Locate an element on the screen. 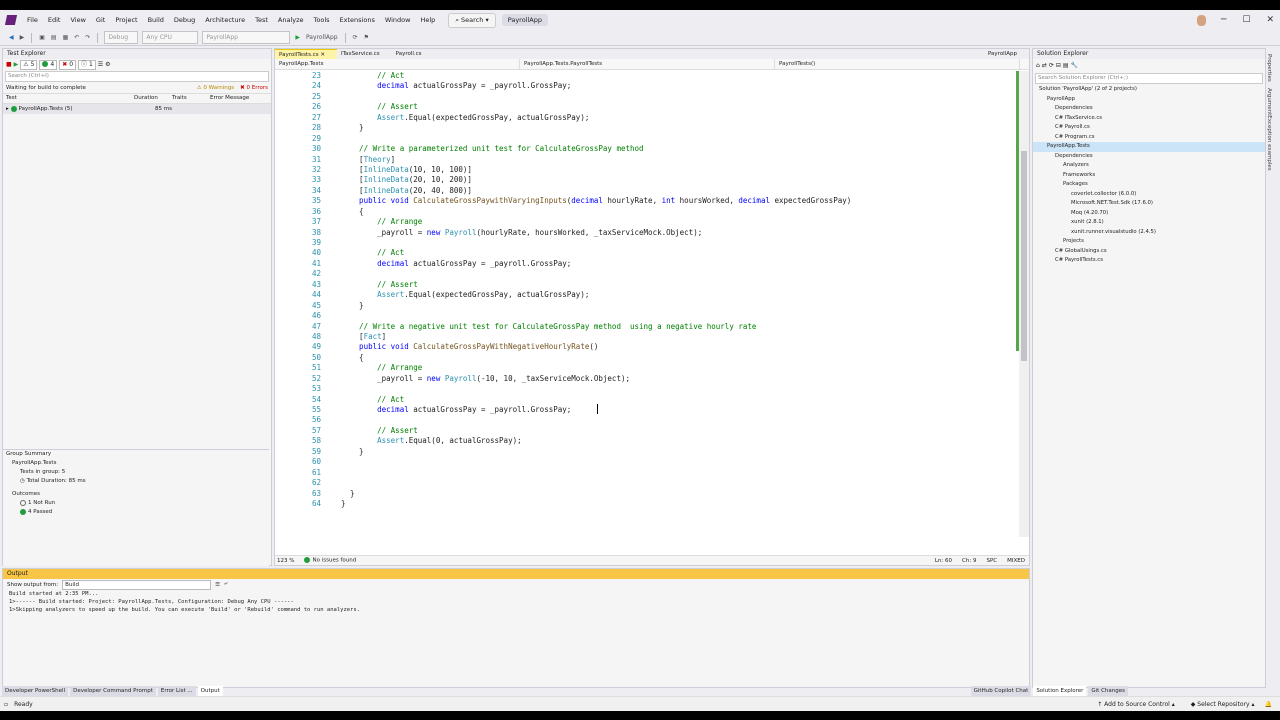 The image size is (1280, 720). bookmark-icon: ⚑ is located at coordinates (366, 37).